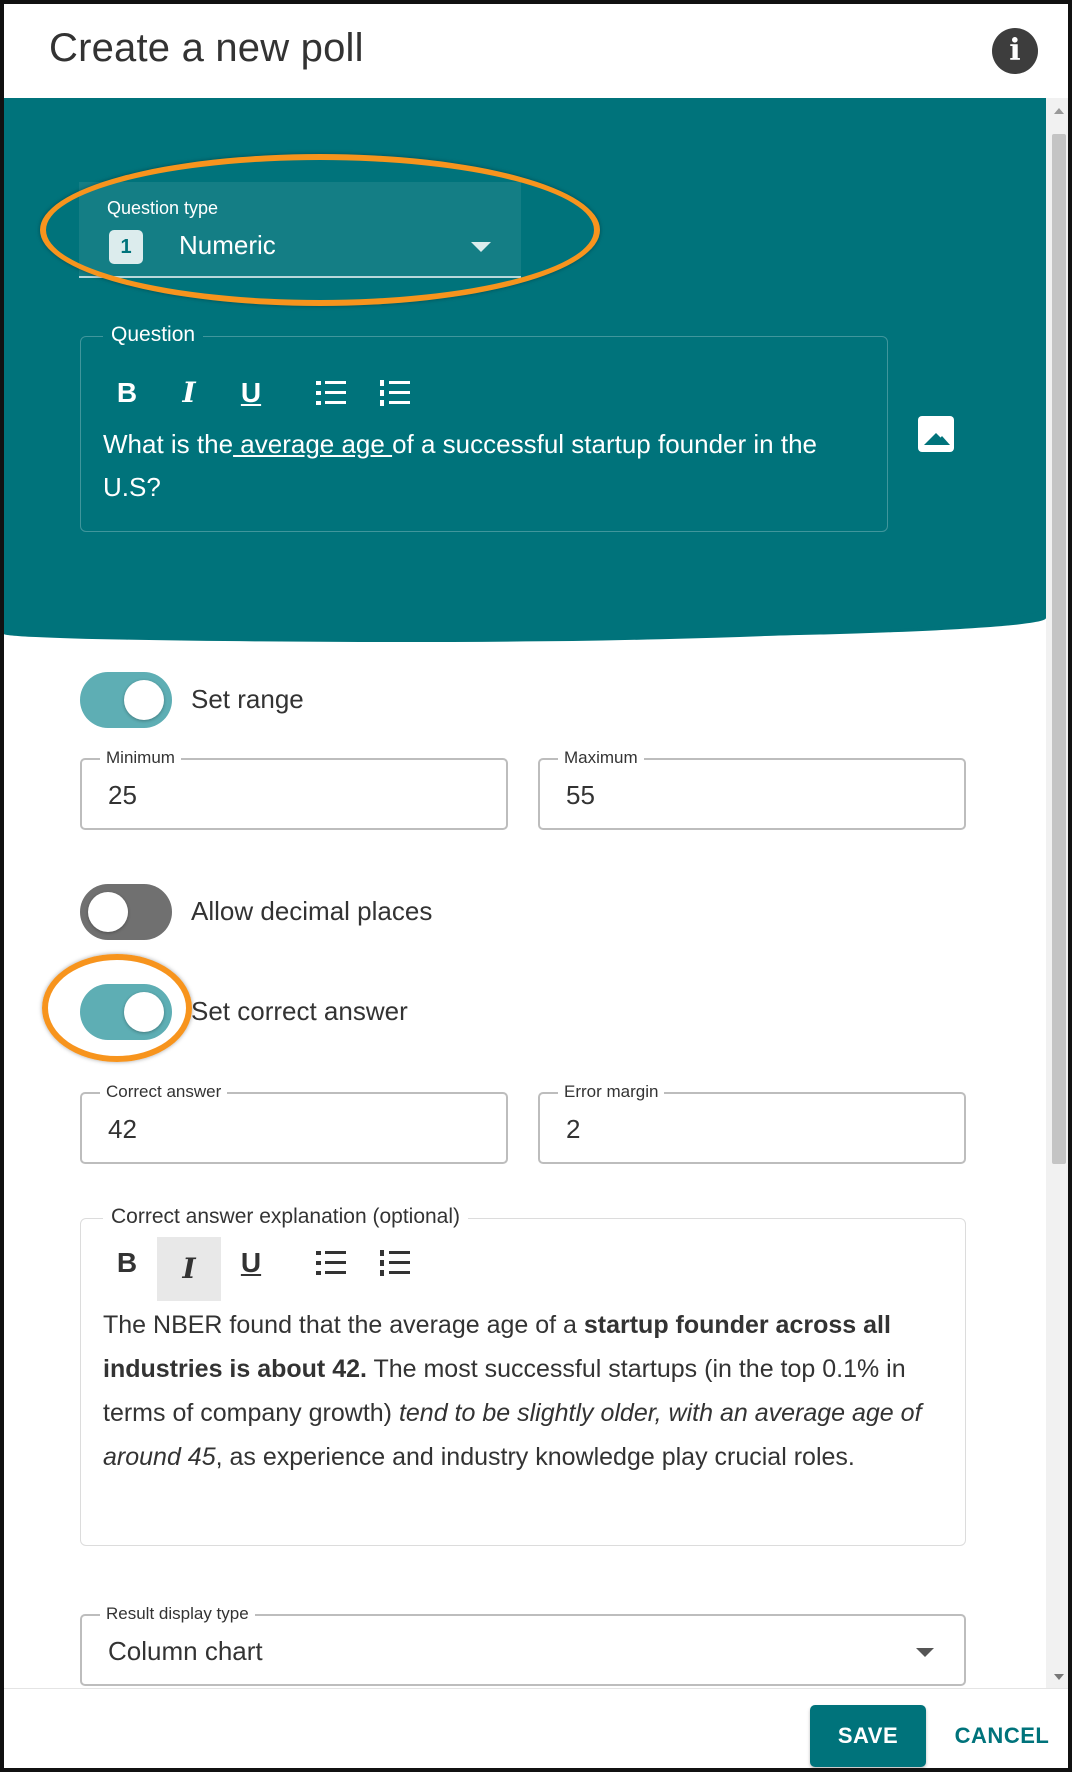  Describe the element at coordinates (601, 758) in the screenshot. I see `maximum-label: Maximum` at that location.